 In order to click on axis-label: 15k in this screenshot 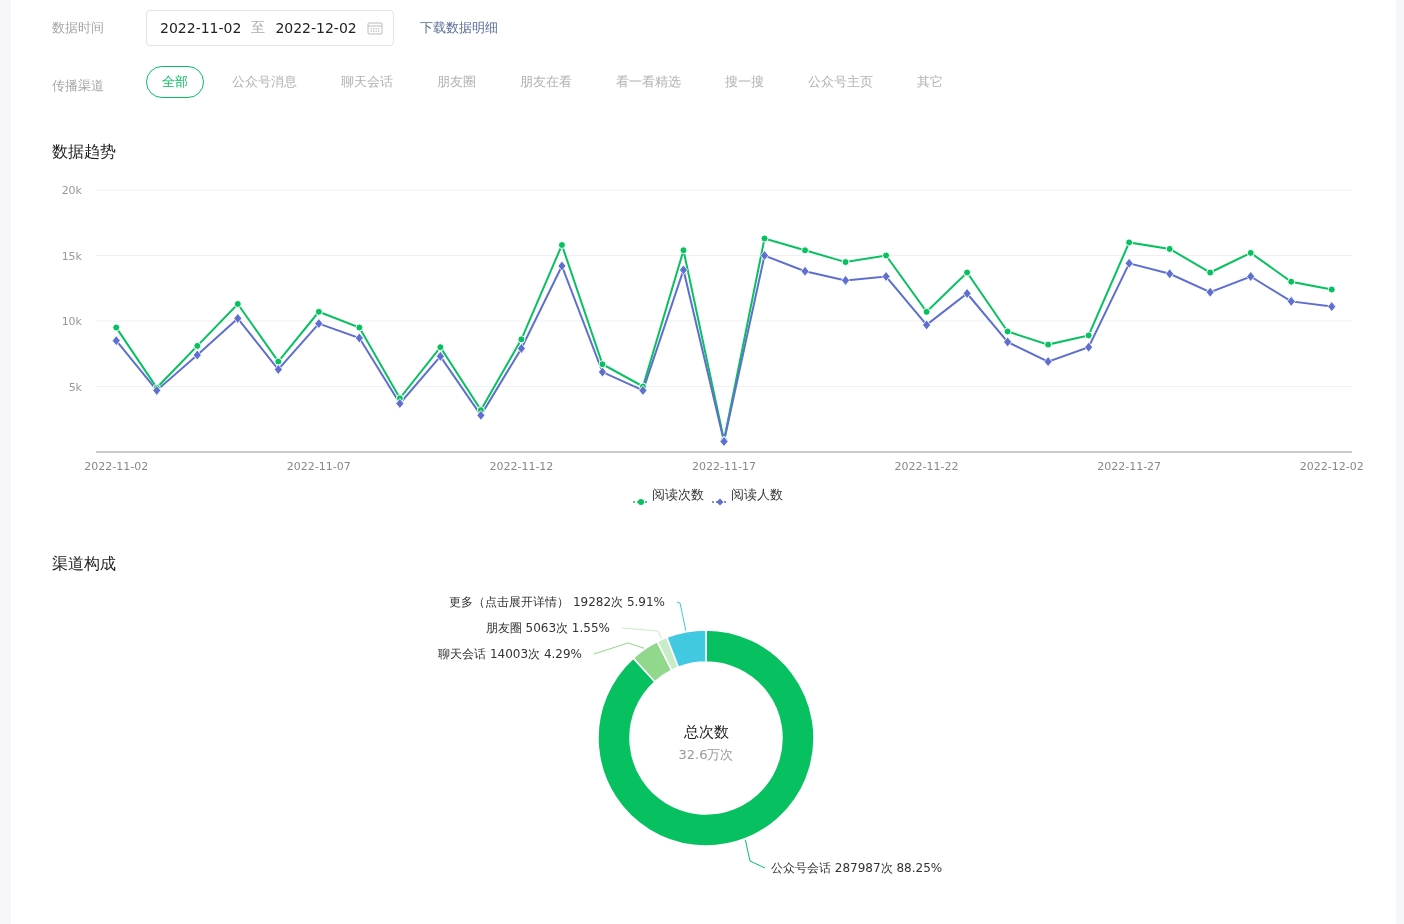, I will do `click(71, 256)`.